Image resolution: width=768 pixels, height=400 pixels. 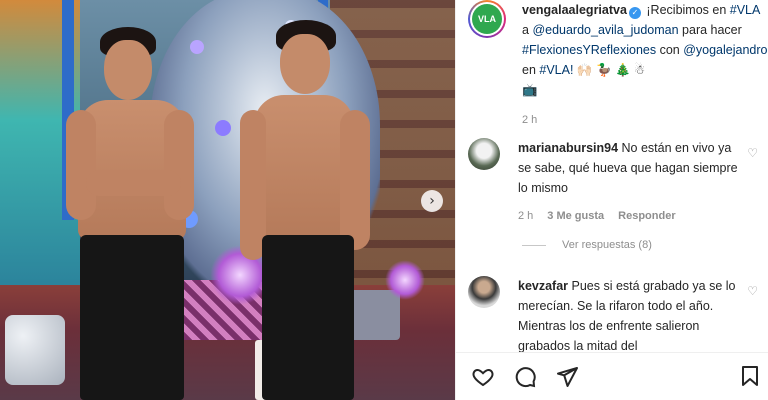 What do you see at coordinates (645, 120) in the screenshot?
I see `caption-timestamp: 2 h` at bounding box center [645, 120].